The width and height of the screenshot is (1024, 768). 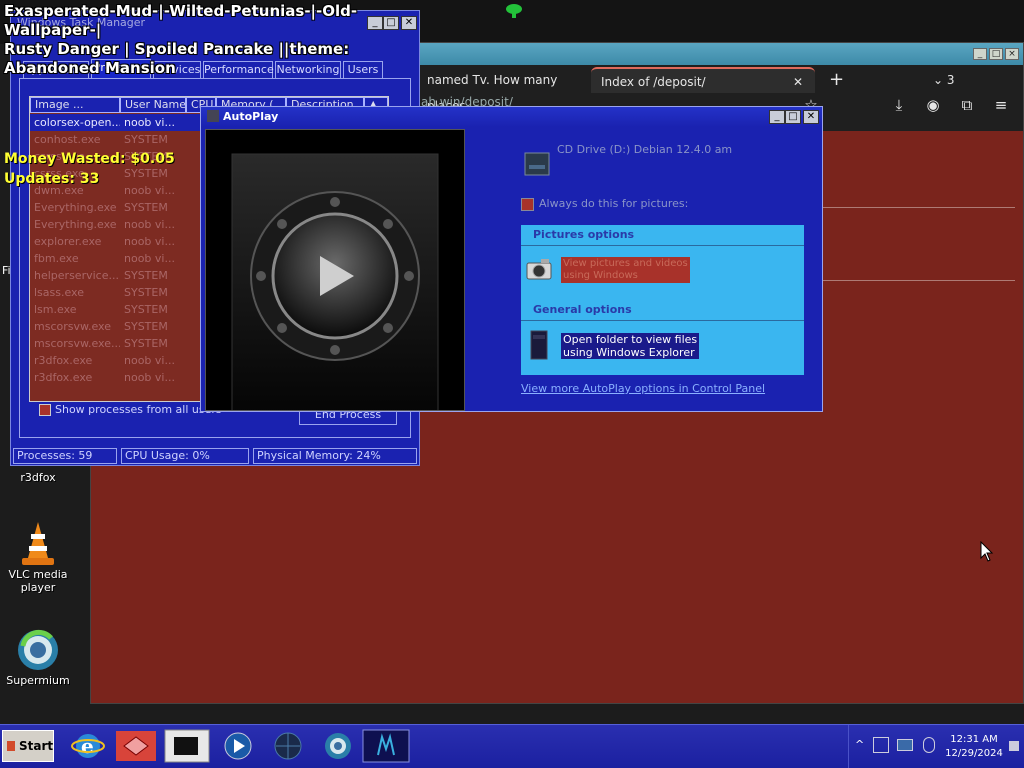 What do you see at coordinates (187, 746) in the screenshot?
I see `media-player-taskbar-icon` at bounding box center [187, 746].